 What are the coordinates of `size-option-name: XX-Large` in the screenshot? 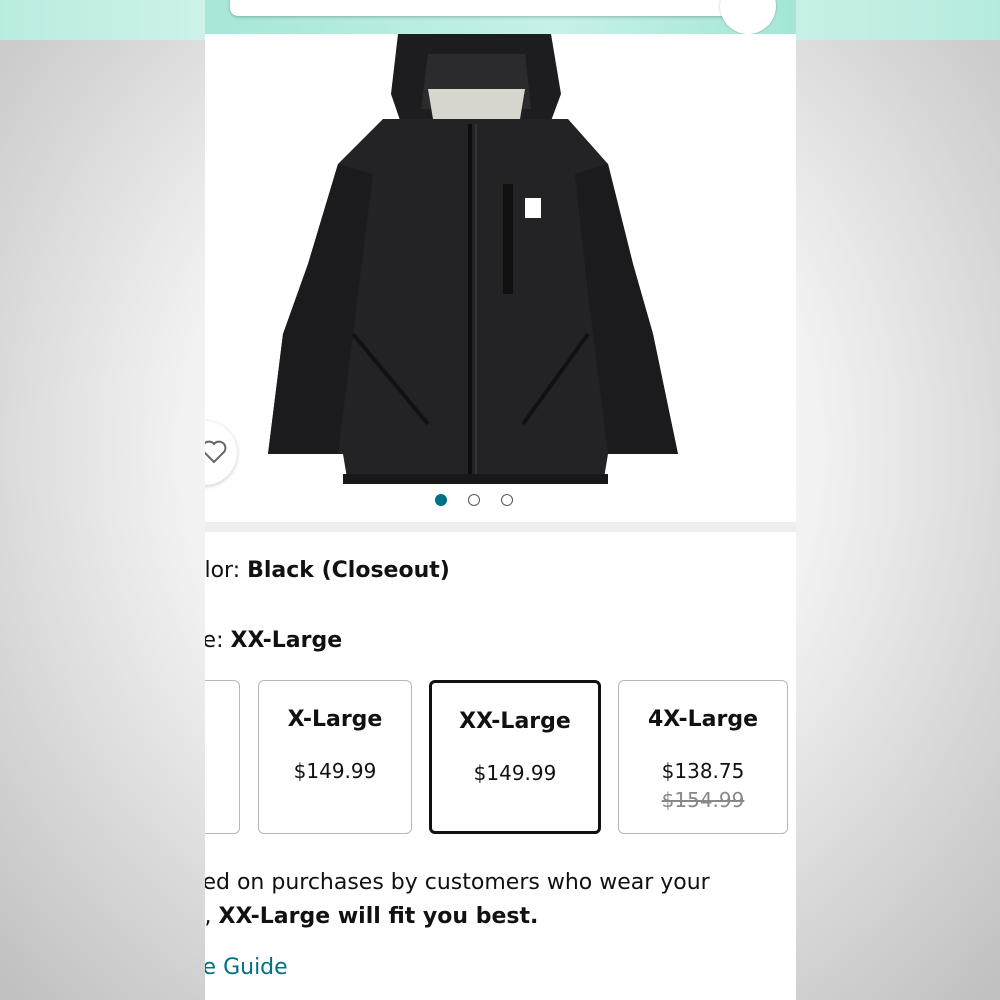 It's located at (515, 721).